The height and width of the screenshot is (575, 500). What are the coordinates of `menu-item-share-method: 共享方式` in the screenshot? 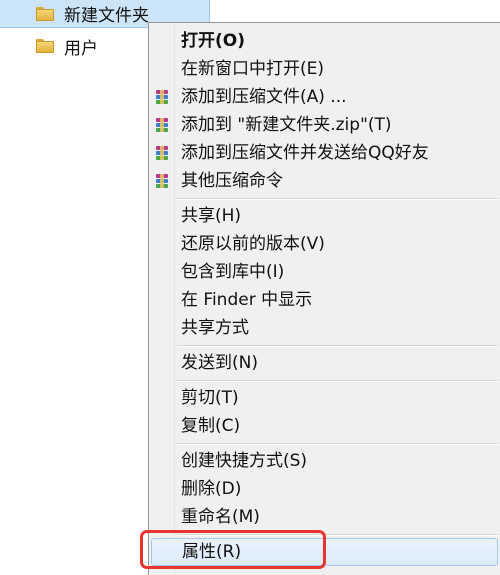 It's located at (324, 328).